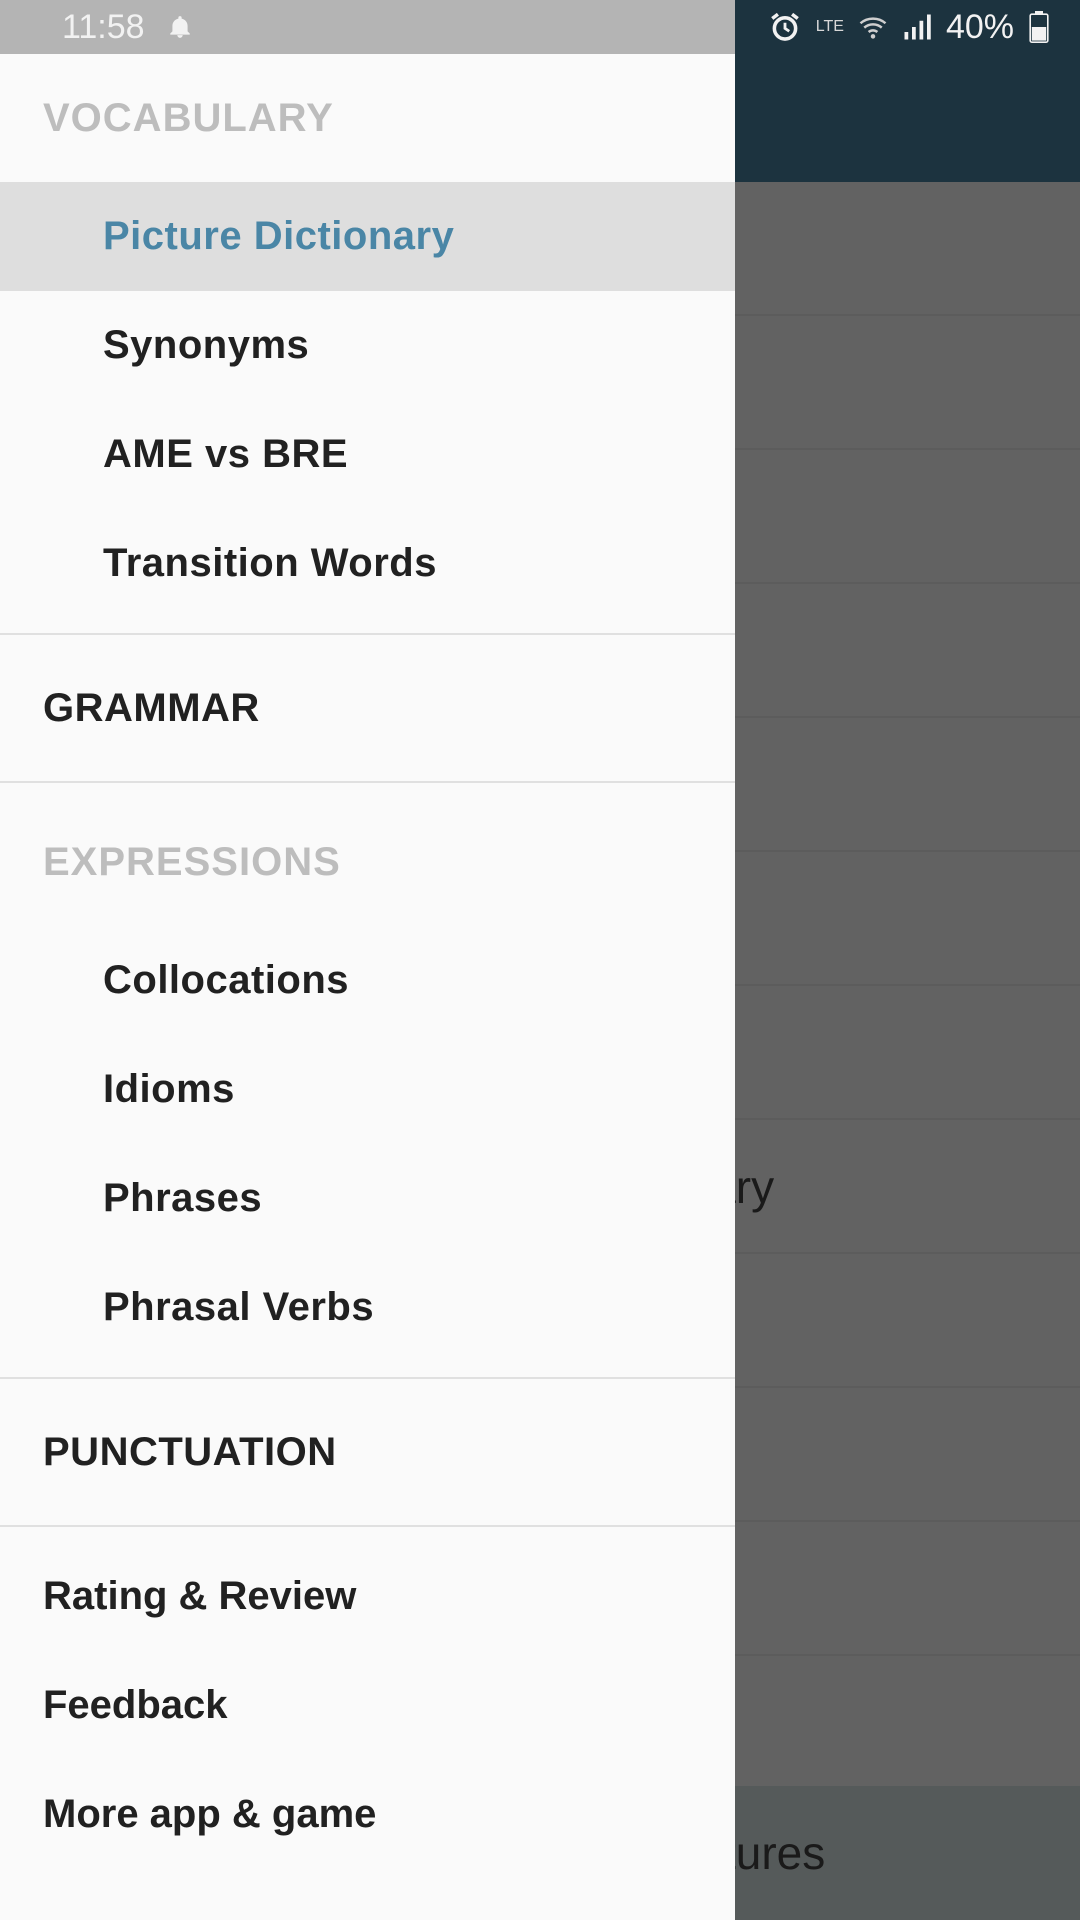 Image resolution: width=1080 pixels, height=1920 pixels. Describe the element at coordinates (367, 27) in the screenshot. I see `status-bar-left: 11:58` at that location.